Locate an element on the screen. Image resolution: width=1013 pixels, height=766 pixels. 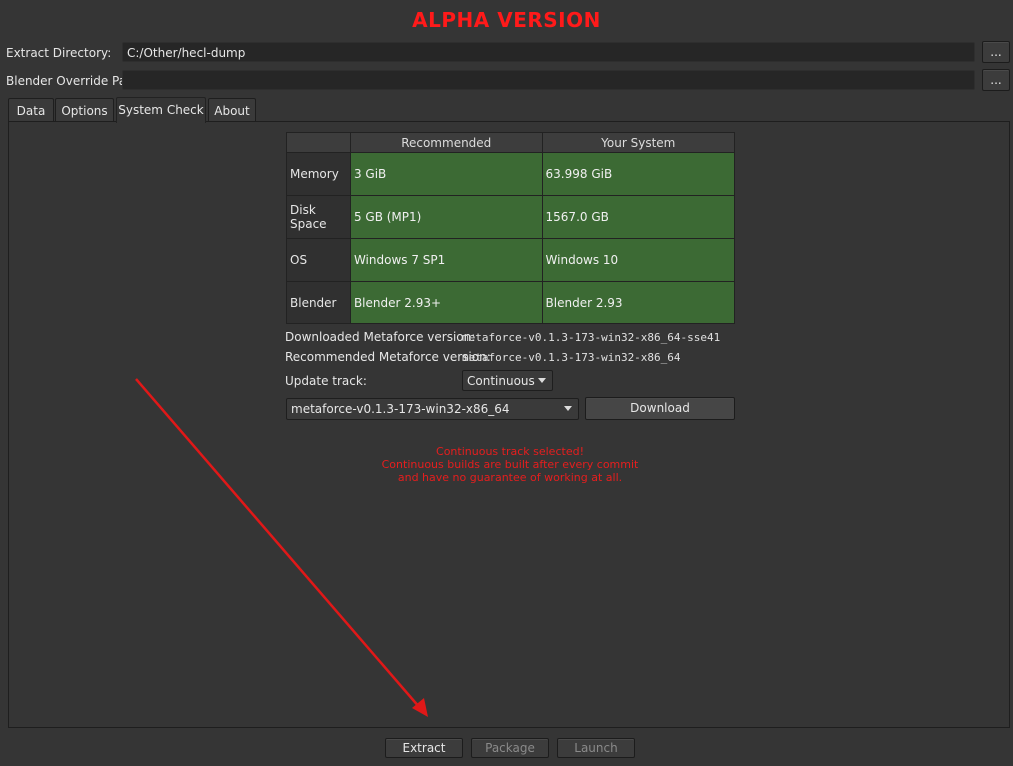
row-header-os: OS is located at coordinates (318, 260).